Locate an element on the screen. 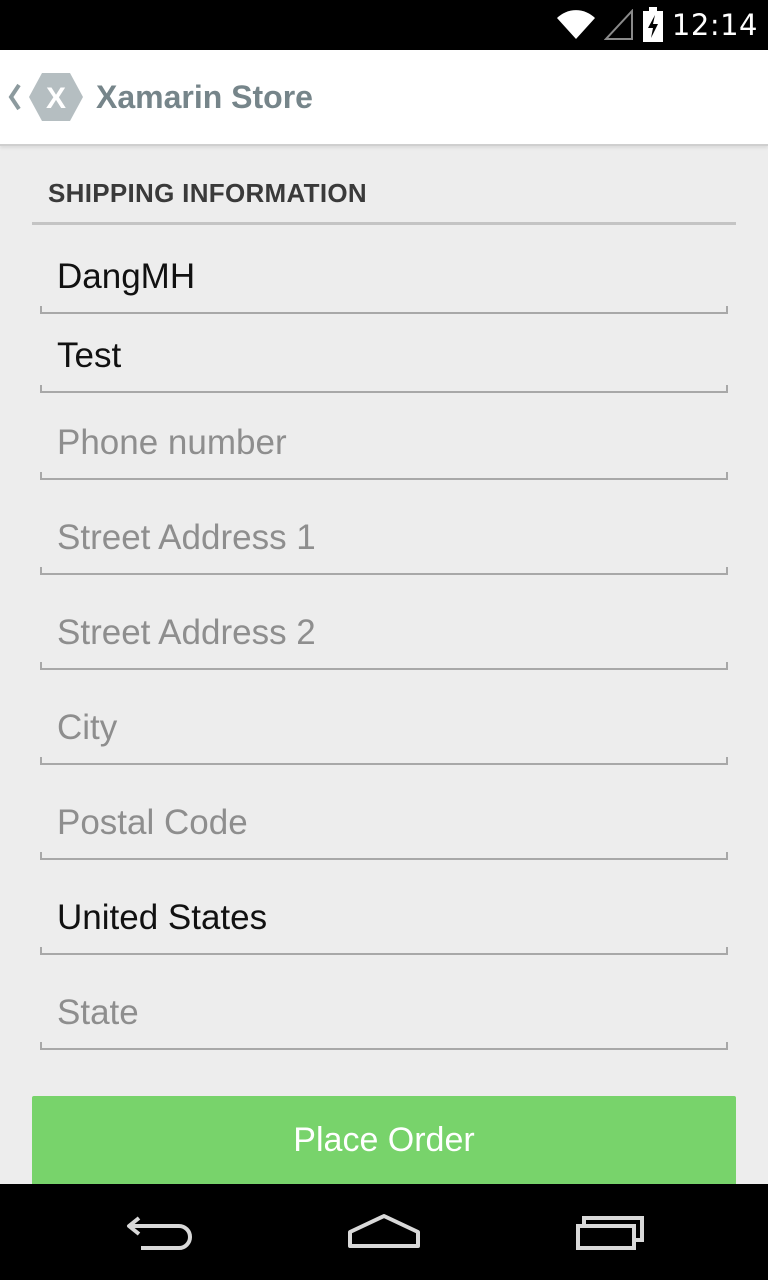 The width and height of the screenshot is (768, 1280). street-address-2-field is located at coordinates (384, 635).